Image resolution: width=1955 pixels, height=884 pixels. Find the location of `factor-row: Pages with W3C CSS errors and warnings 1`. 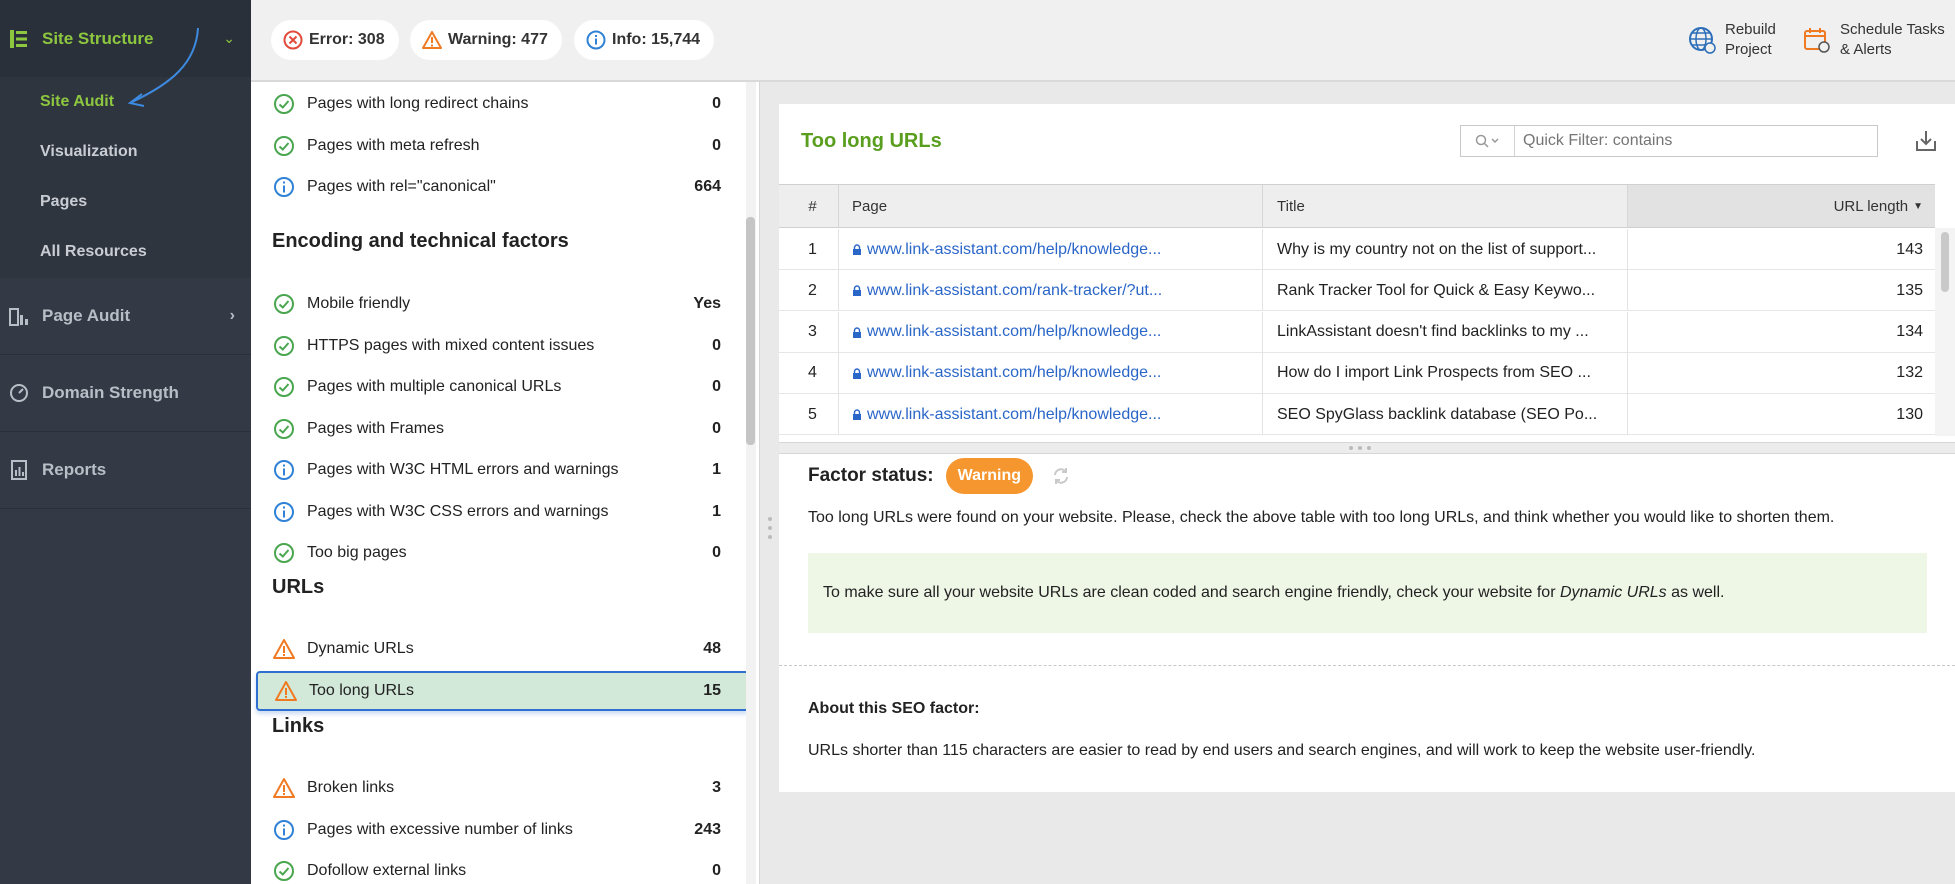

factor-row: Pages with W3C CSS errors and warnings 1 is located at coordinates (510, 512).